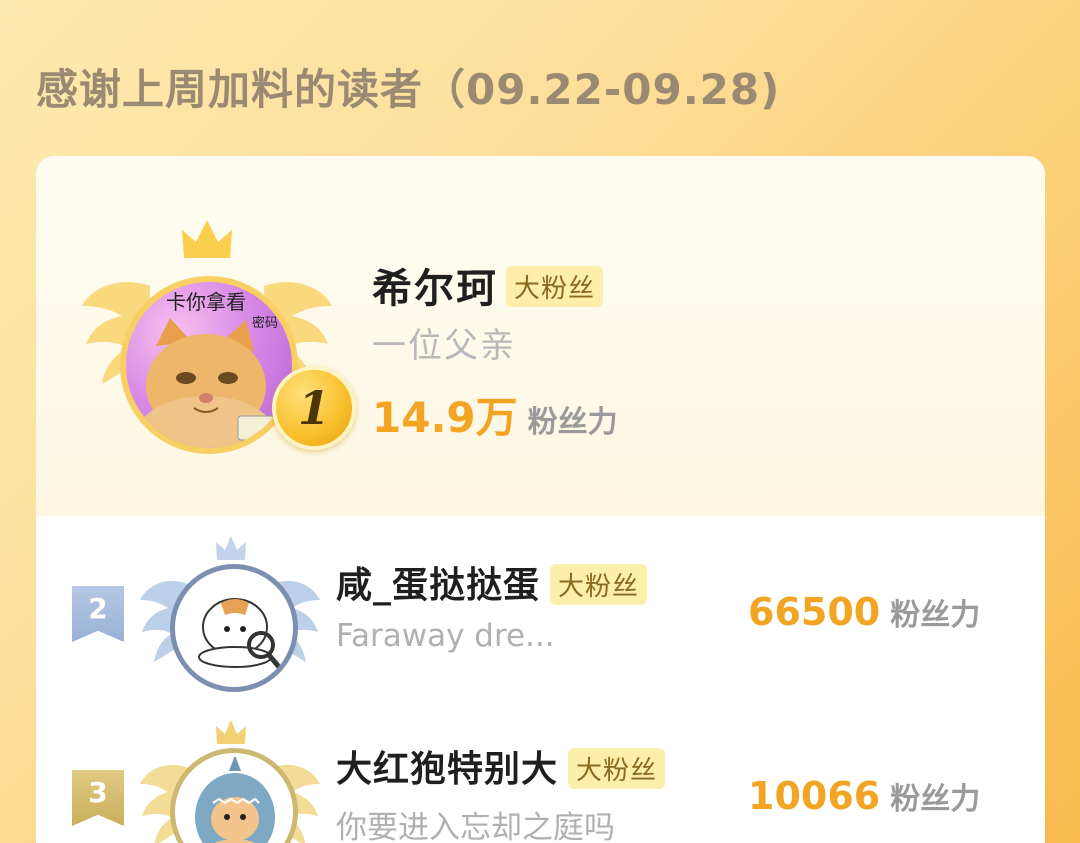  I want to click on first-name-line: 希尔珂 大粉丝, so click(488, 285).